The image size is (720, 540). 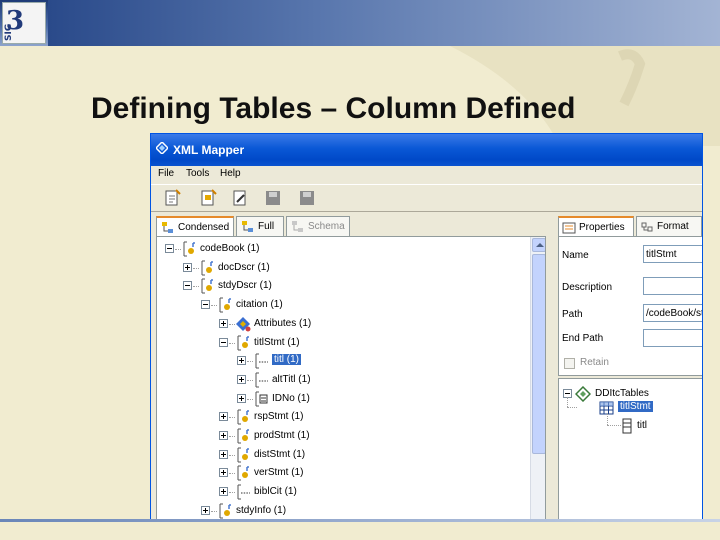 I want to click on tree-node: biblCit (1), so click(x=368, y=492).